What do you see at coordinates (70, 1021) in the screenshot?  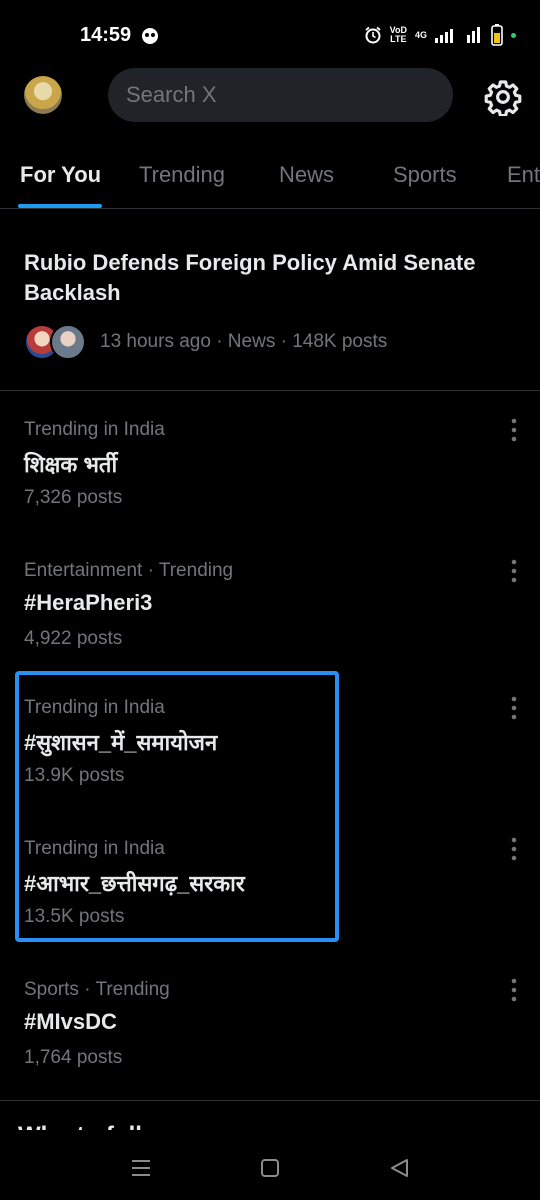 I see `trend-title: #MIvsDC` at bounding box center [70, 1021].